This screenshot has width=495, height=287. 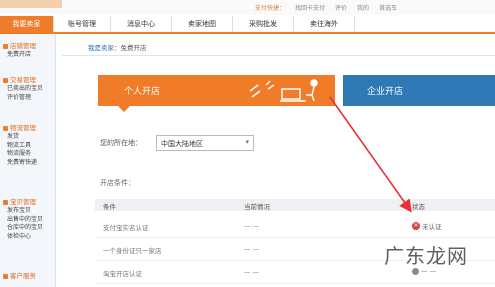 I want to click on condition-cell: 一个身份证只一家店, so click(x=132, y=251).